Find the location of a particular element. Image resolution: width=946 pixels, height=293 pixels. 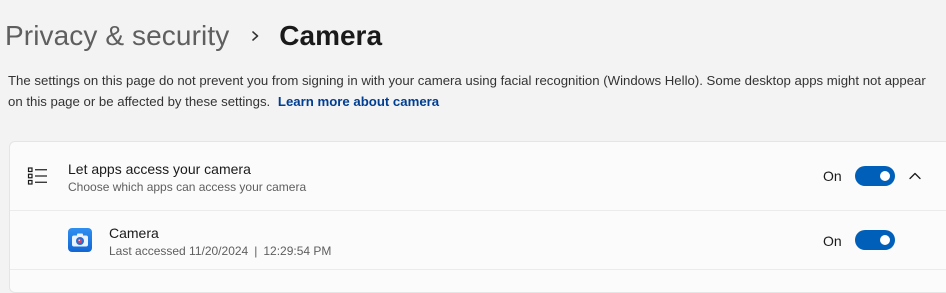

camera-app-toggle is located at coordinates (875, 240).